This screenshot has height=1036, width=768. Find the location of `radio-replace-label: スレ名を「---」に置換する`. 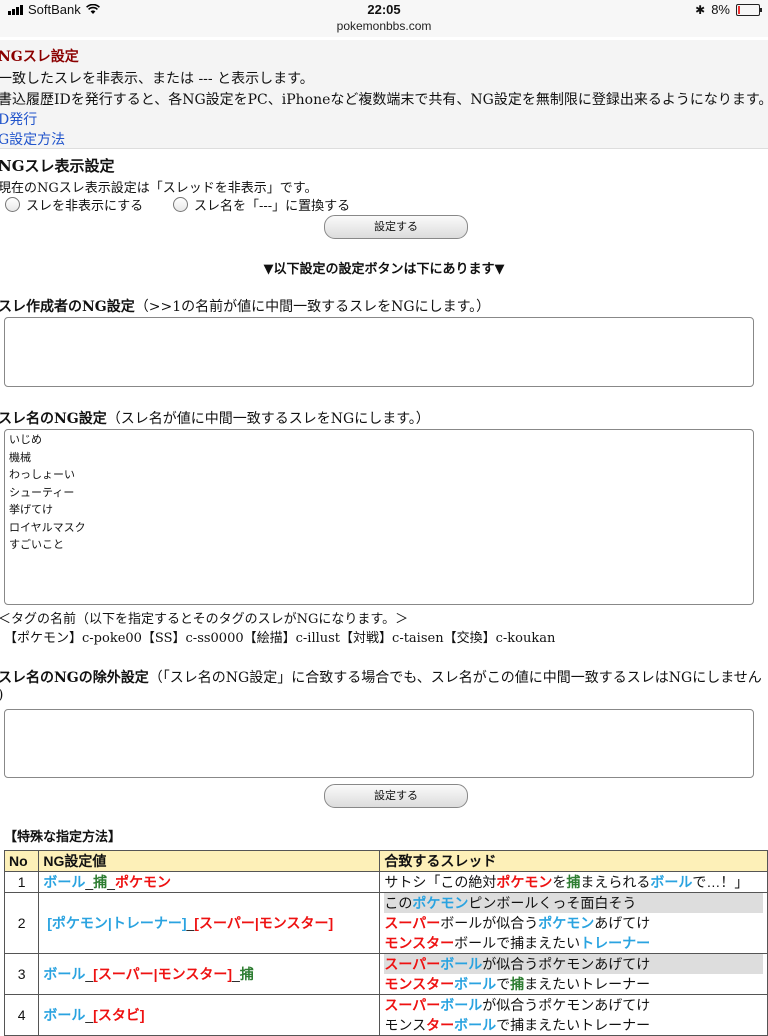

radio-replace-label: スレ名を「---」に置換する is located at coordinates (272, 206).